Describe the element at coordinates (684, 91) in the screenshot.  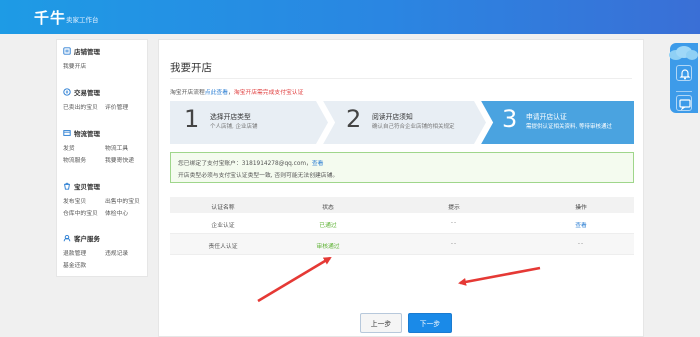
I see `toolbar-divider` at that location.